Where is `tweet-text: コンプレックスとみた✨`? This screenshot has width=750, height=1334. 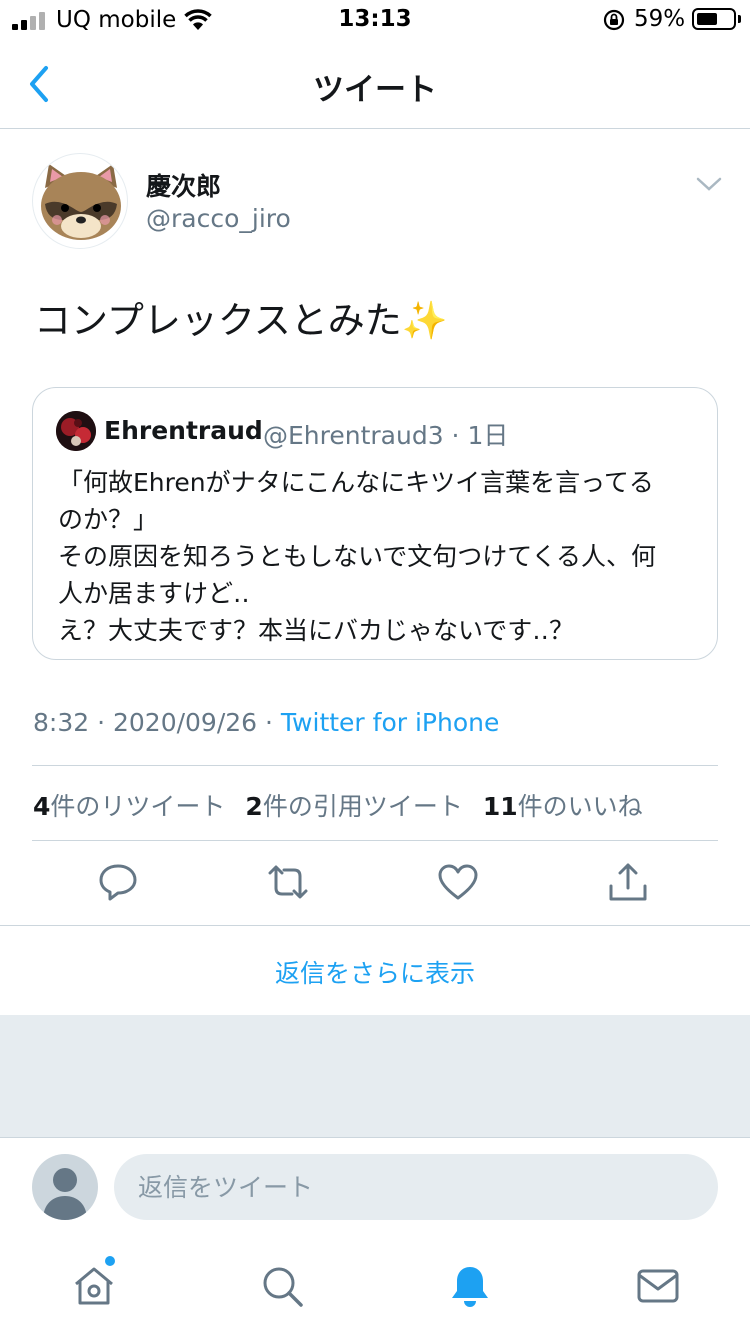
tweet-text: コンプレックスとみた✨ is located at coordinates (241, 317).